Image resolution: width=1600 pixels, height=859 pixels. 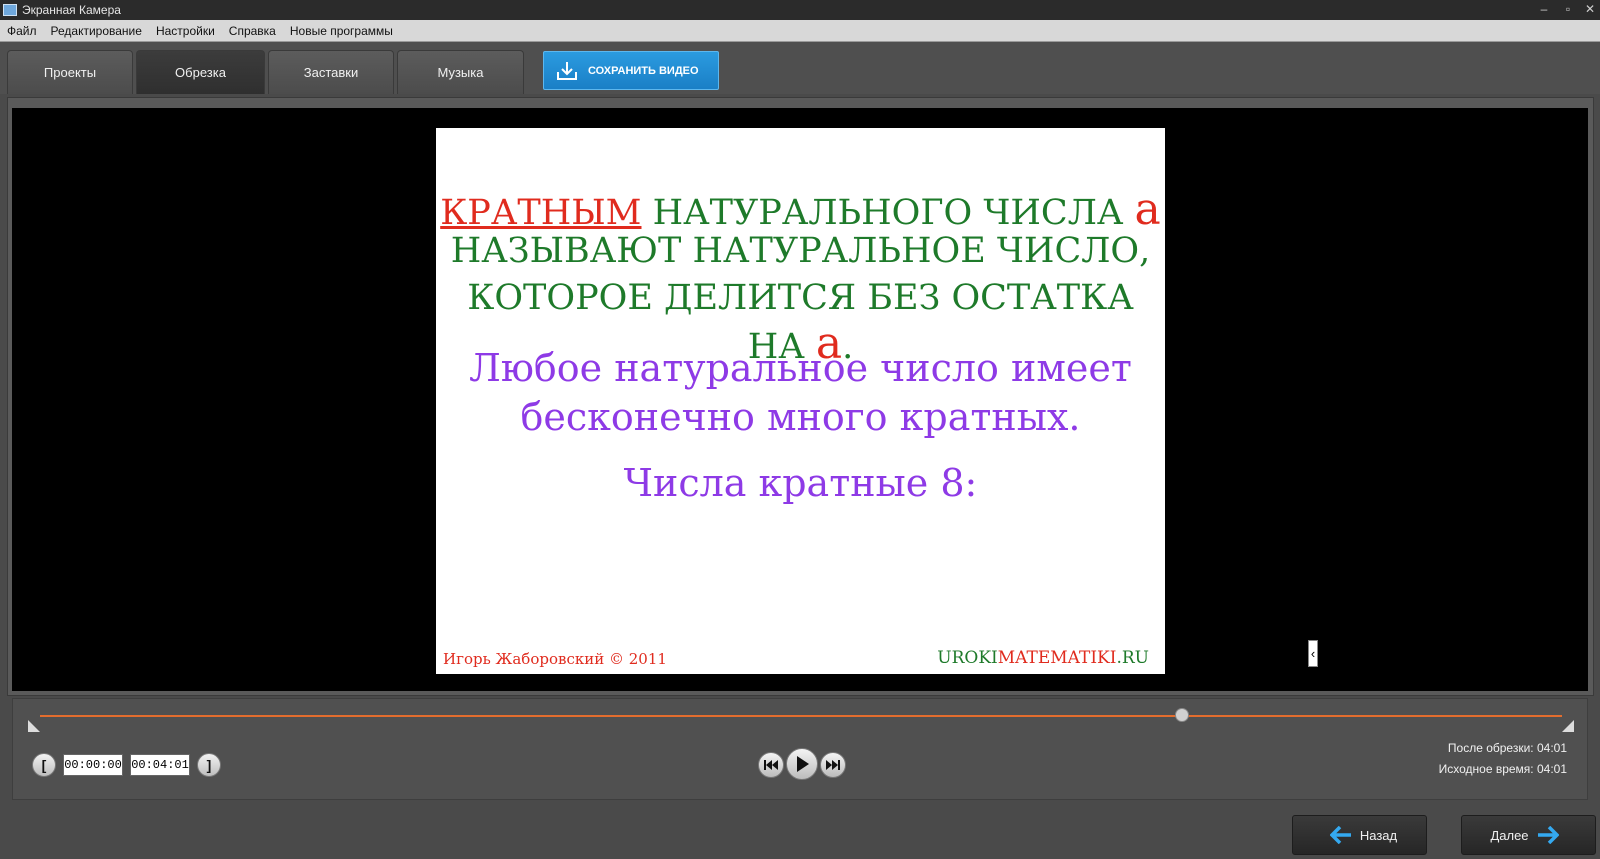 I want to click on slide-purple-line-1: Любое натуральное число имеет, so click(x=800, y=368).